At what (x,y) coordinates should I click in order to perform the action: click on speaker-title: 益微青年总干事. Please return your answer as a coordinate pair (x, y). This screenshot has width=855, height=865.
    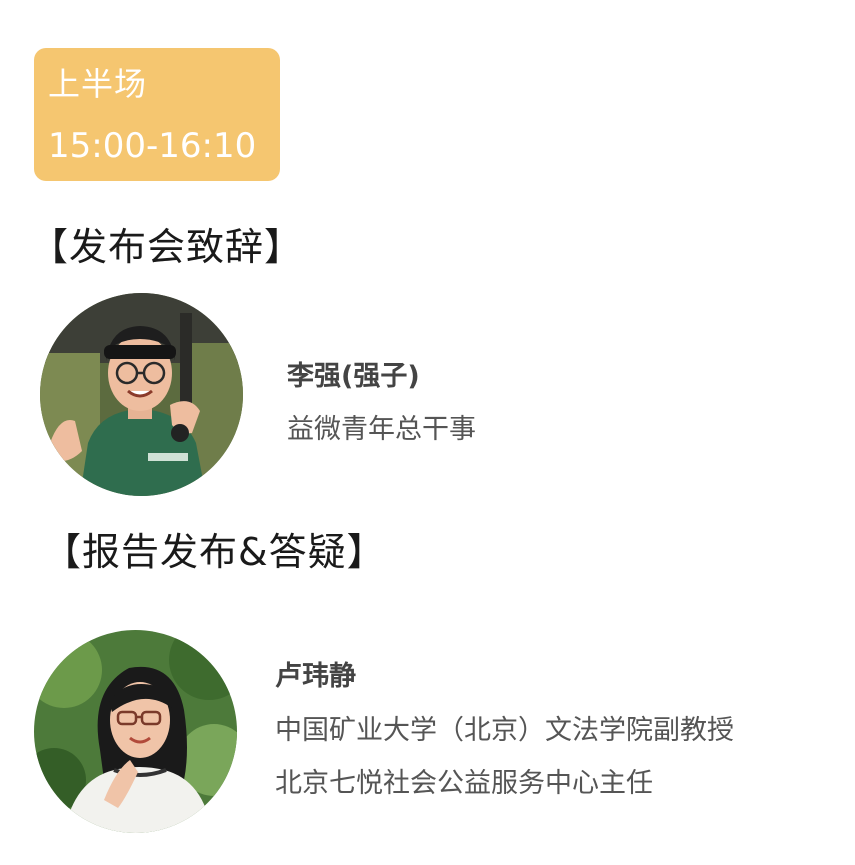
    Looking at the image, I should click on (381, 429).